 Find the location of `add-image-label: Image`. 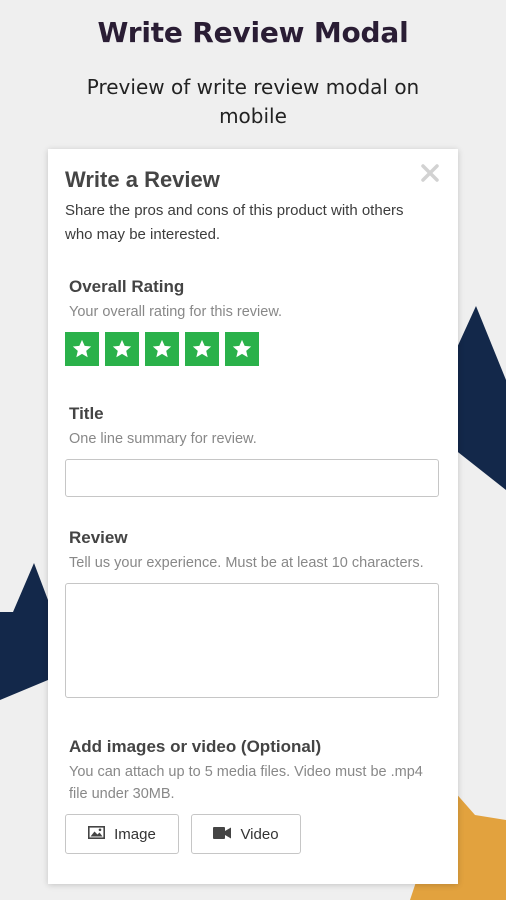

add-image-label: Image is located at coordinates (135, 834).